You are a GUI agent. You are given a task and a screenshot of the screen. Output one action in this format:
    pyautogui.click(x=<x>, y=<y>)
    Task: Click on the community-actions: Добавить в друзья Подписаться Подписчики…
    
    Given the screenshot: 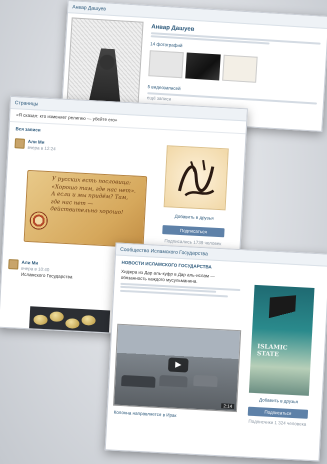 What is the action you would take?
    pyautogui.click(x=278, y=412)
    